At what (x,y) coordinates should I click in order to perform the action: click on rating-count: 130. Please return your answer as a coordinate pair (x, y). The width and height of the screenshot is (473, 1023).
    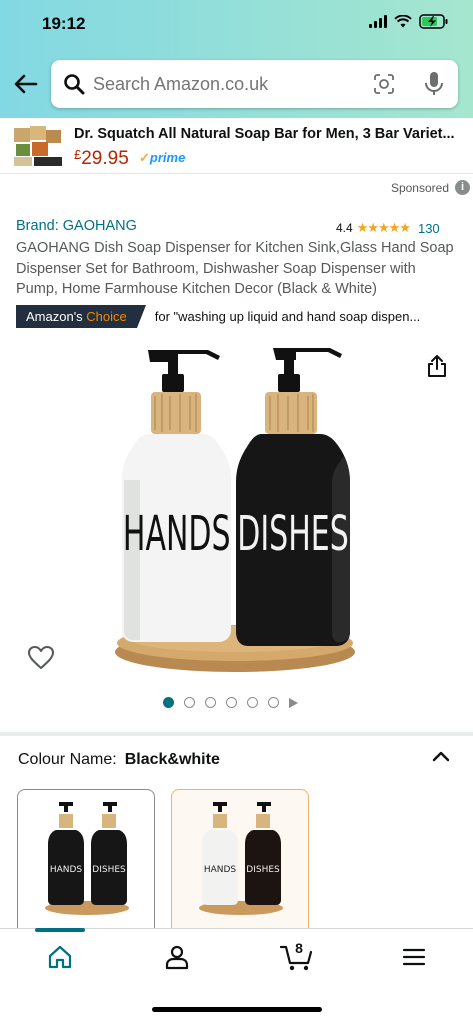
    Looking at the image, I should click on (429, 228).